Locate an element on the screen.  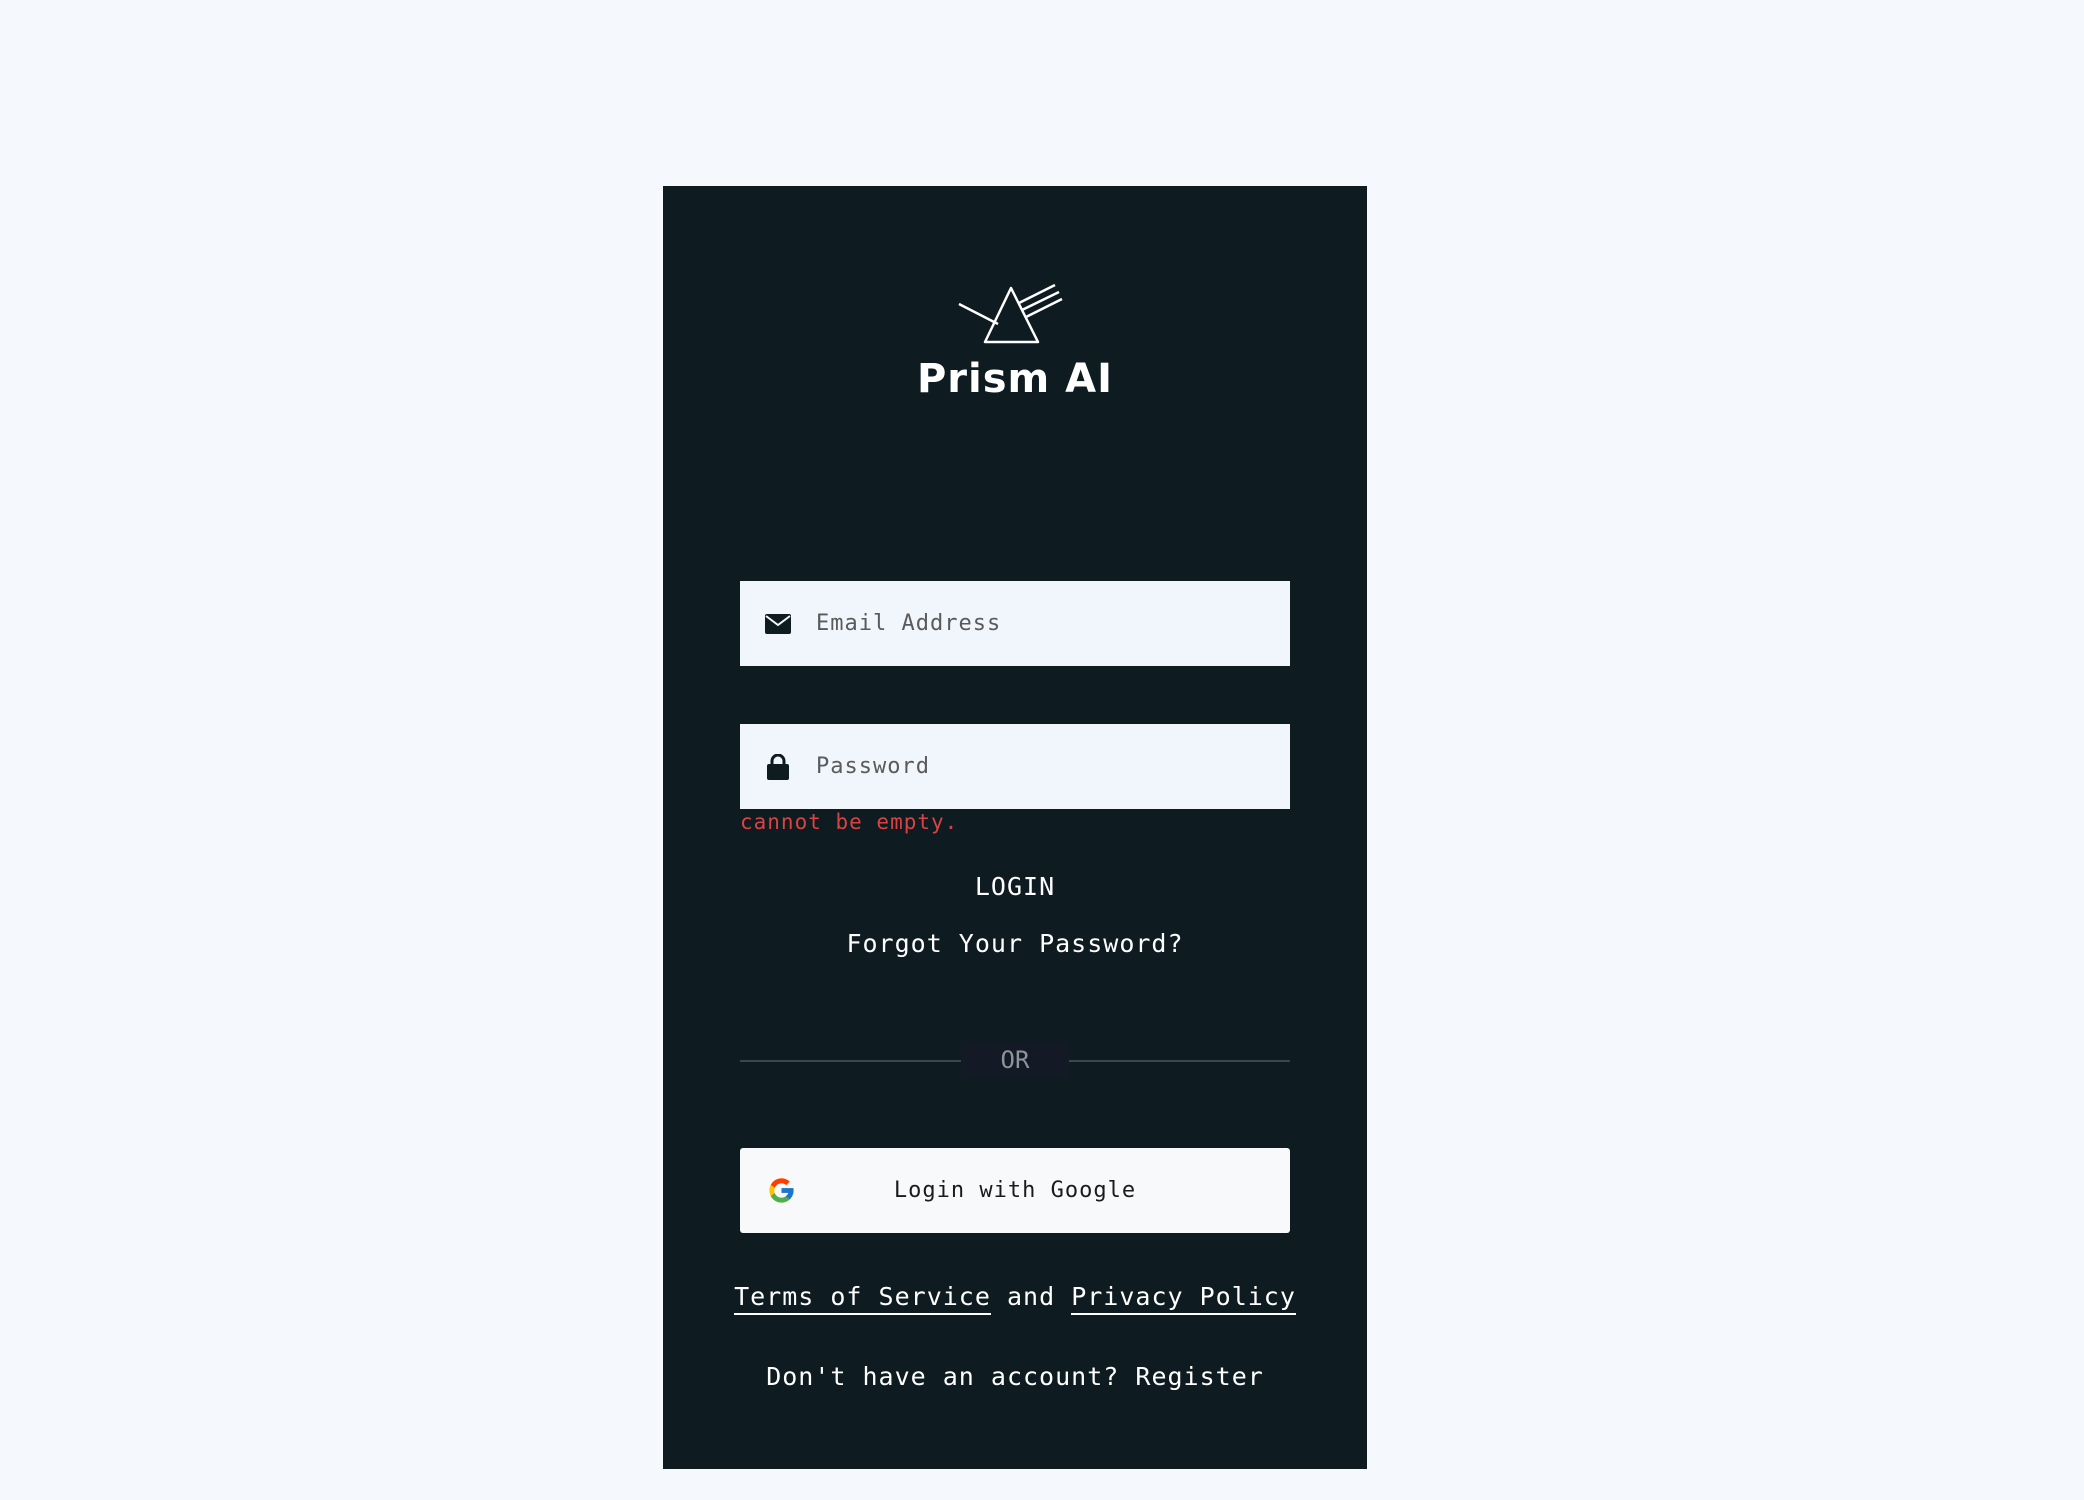
forgot-password-link: Forgot Your Password? is located at coordinates (1015, 943).